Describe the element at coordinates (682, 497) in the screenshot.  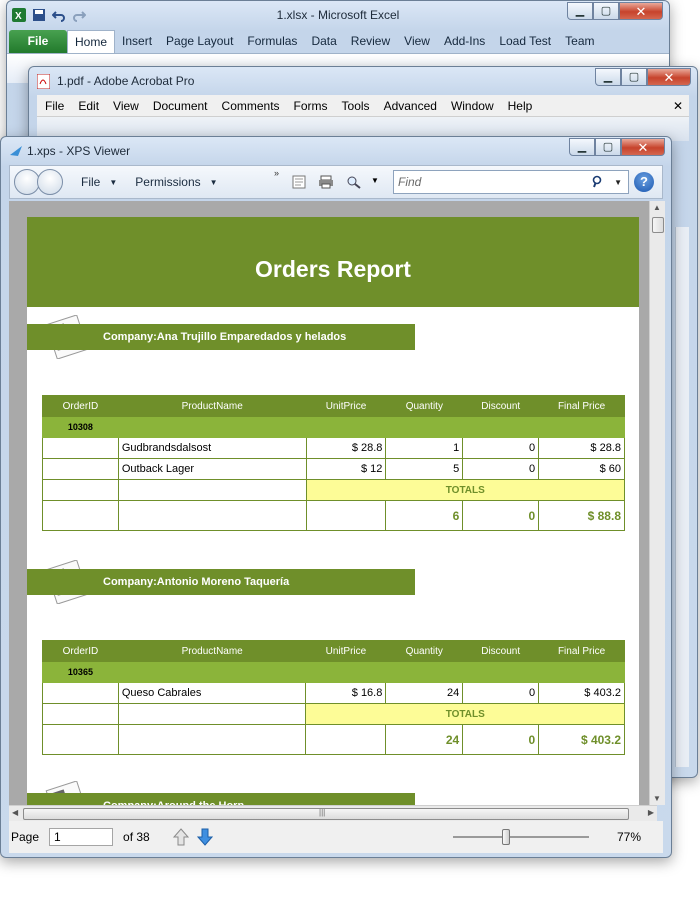
I see `acrobat-vertical-scrollbar` at that location.